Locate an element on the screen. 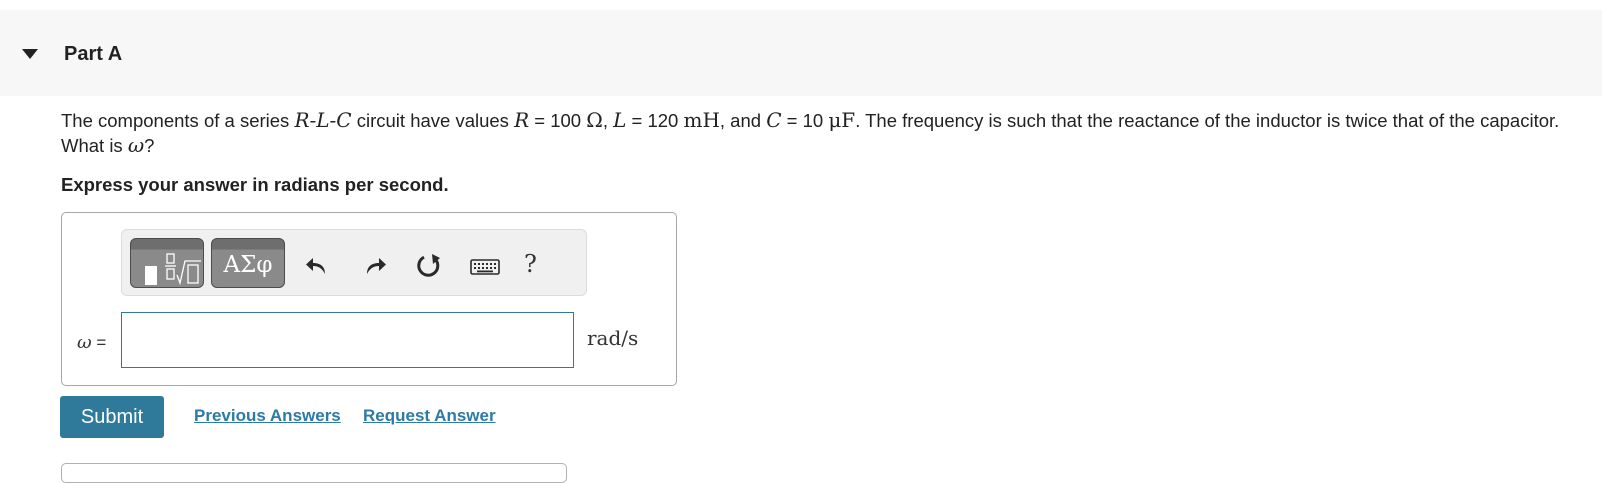 The height and width of the screenshot is (483, 1602). undo-icon is located at coordinates (317, 266).